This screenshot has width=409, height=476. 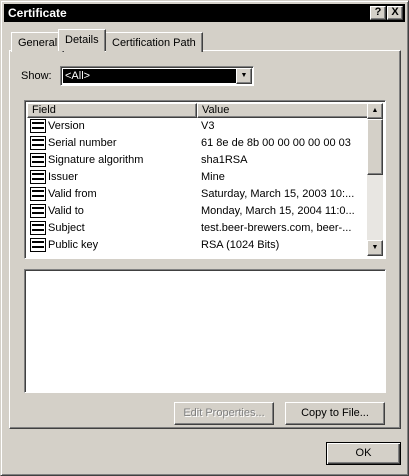 What do you see at coordinates (284, 110) in the screenshot?
I see `column-header-value: Value` at bounding box center [284, 110].